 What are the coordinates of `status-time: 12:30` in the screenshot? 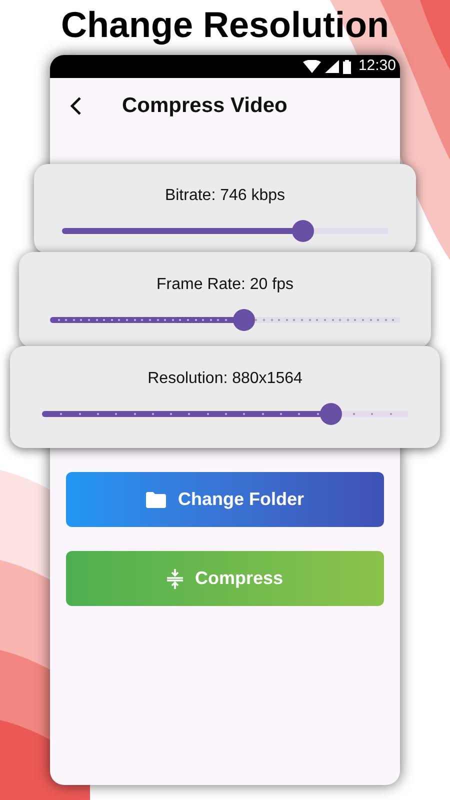 It's located at (377, 66).